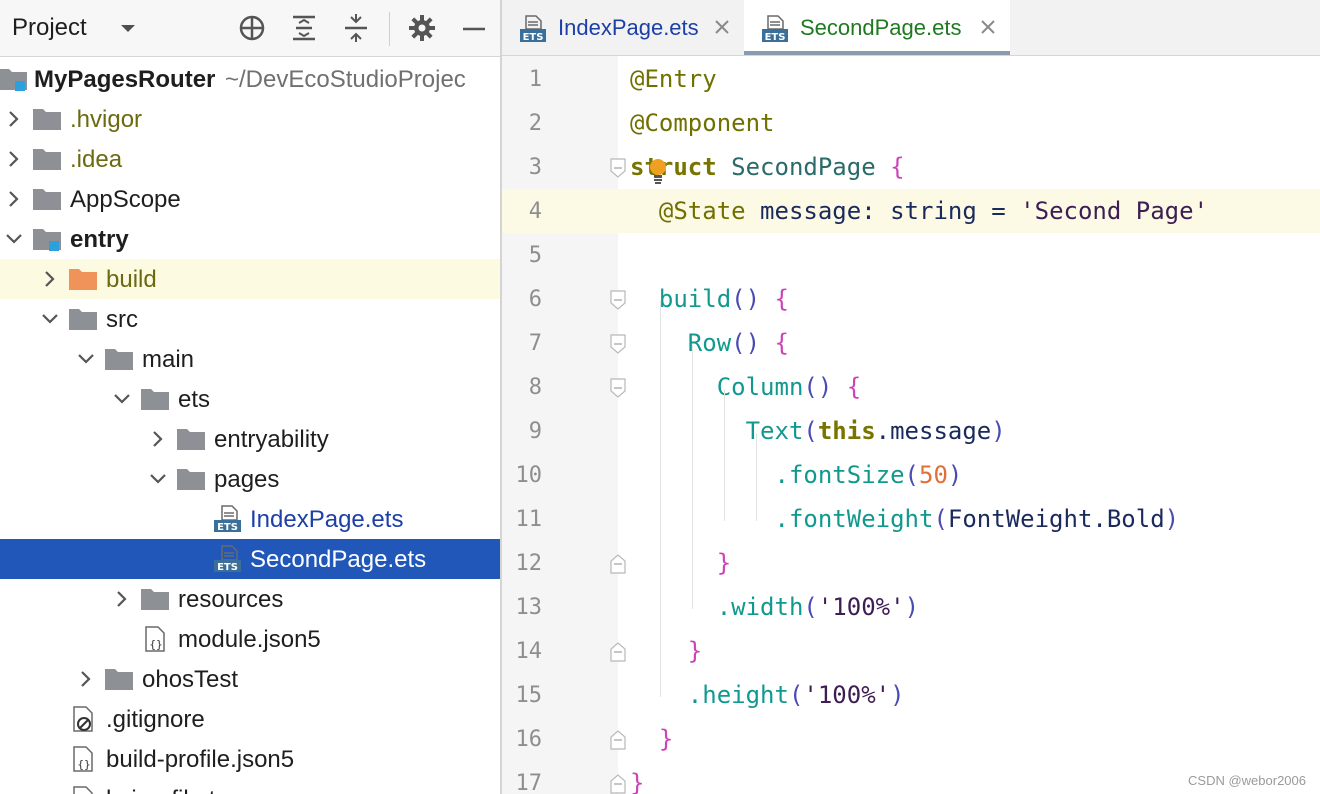  What do you see at coordinates (83, 279) in the screenshot?
I see `build-folder-icon` at bounding box center [83, 279].